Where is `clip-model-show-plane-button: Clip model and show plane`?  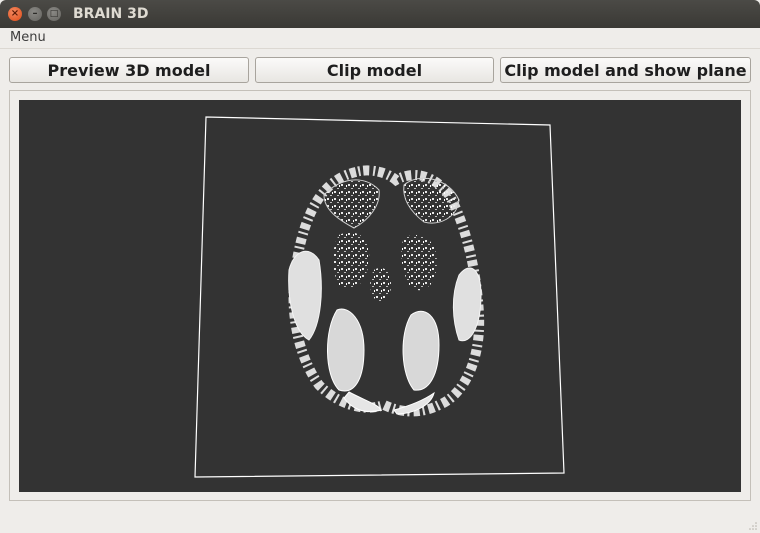
clip-model-show-plane-button: Clip model and show plane is located at coordinates (625, 70).